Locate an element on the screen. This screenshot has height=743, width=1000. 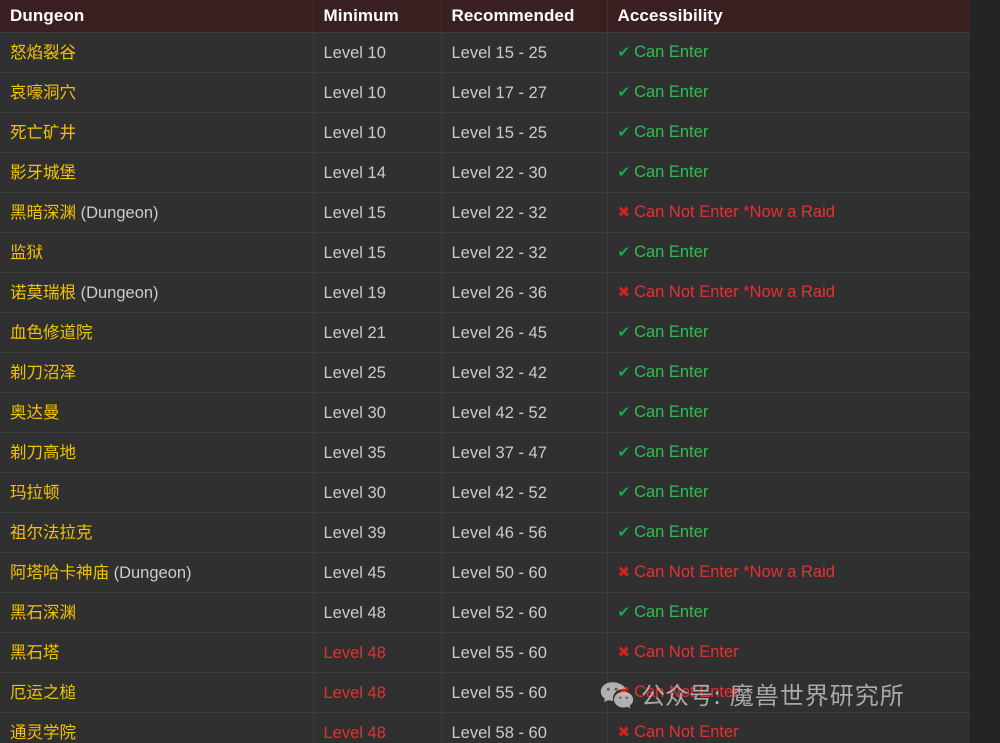
table-row: 厄运之槌 Level 48 Level 55 - 60 ✖ Can Not Enter is located at coordinates (485, 692).